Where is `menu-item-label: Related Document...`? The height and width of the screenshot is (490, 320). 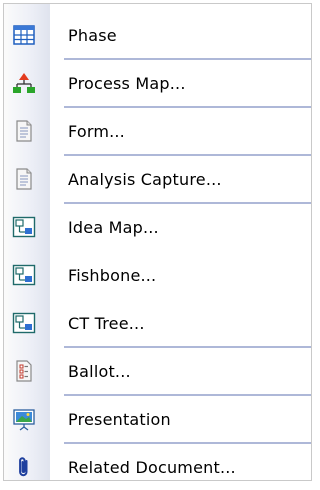 menu-item-label: Related Document... is located at coordinates (152, 467).